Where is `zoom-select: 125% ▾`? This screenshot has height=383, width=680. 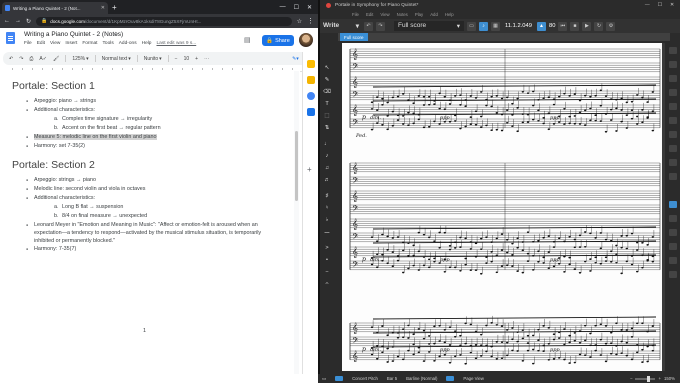 zoom-select: 125% ▾ is located at coordinates (80, 59).